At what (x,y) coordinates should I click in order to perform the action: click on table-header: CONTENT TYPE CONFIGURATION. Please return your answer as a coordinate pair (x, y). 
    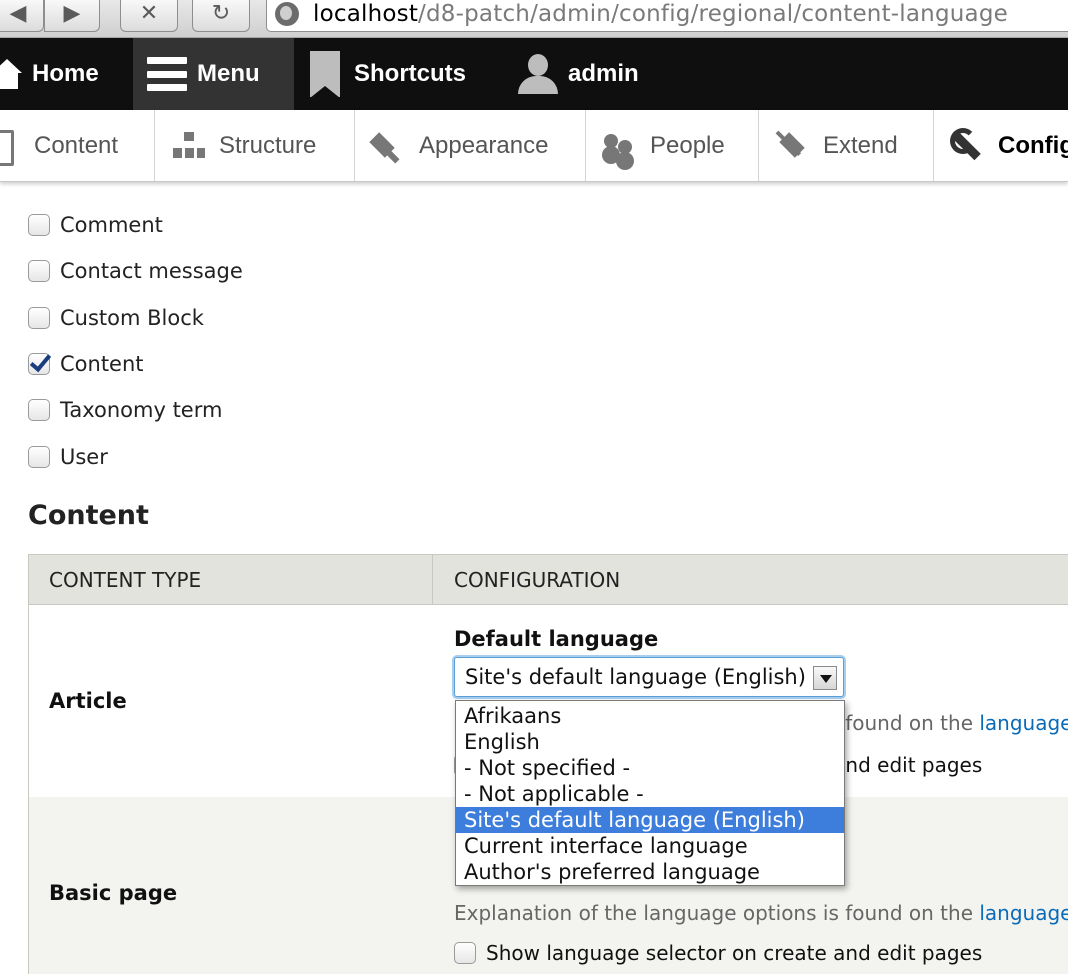
    Looking at the image, I should click on (548, 580).